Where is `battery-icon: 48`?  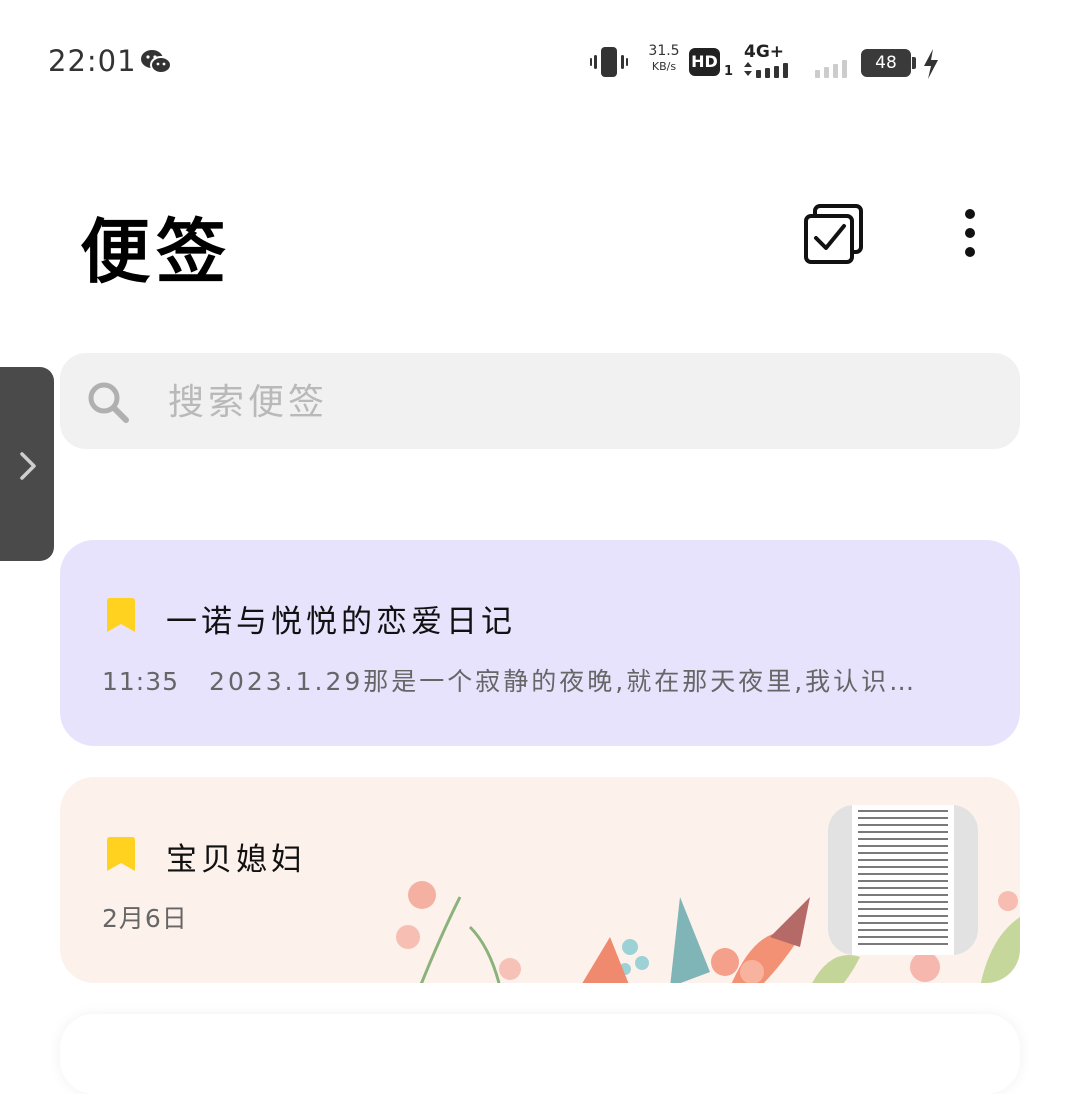 battery-icon: 48 is located at coordinates (886, 63).